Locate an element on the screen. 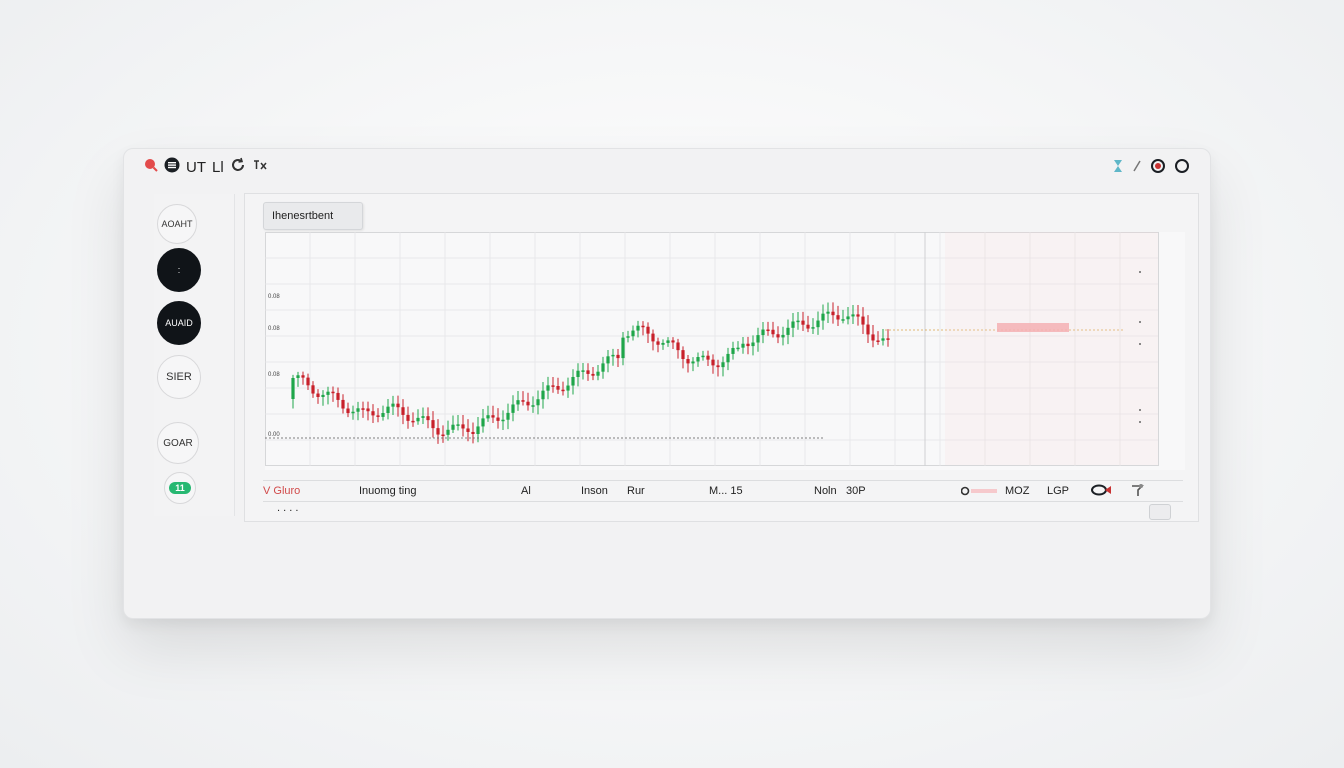 This screenshot has height=768, width=1344. title-label-1: UT is located at coordinates (196, 167).